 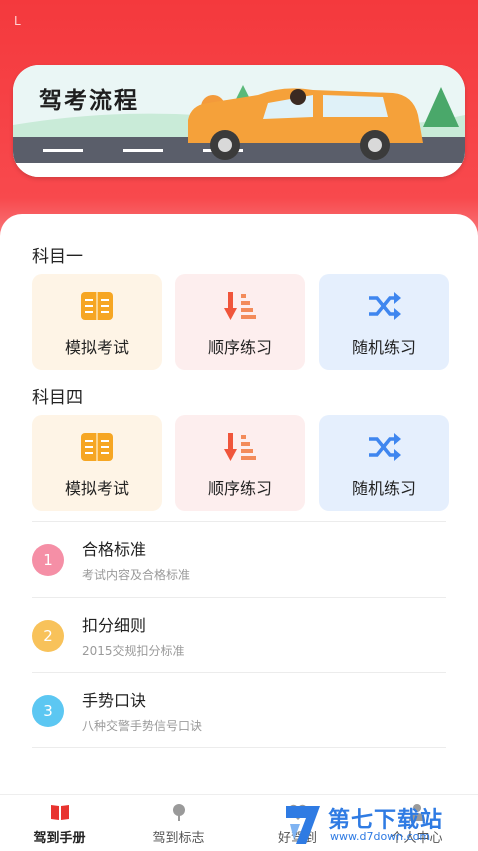 I want to click on list-item-title: 扣分细则, so click(x=114, y=625).